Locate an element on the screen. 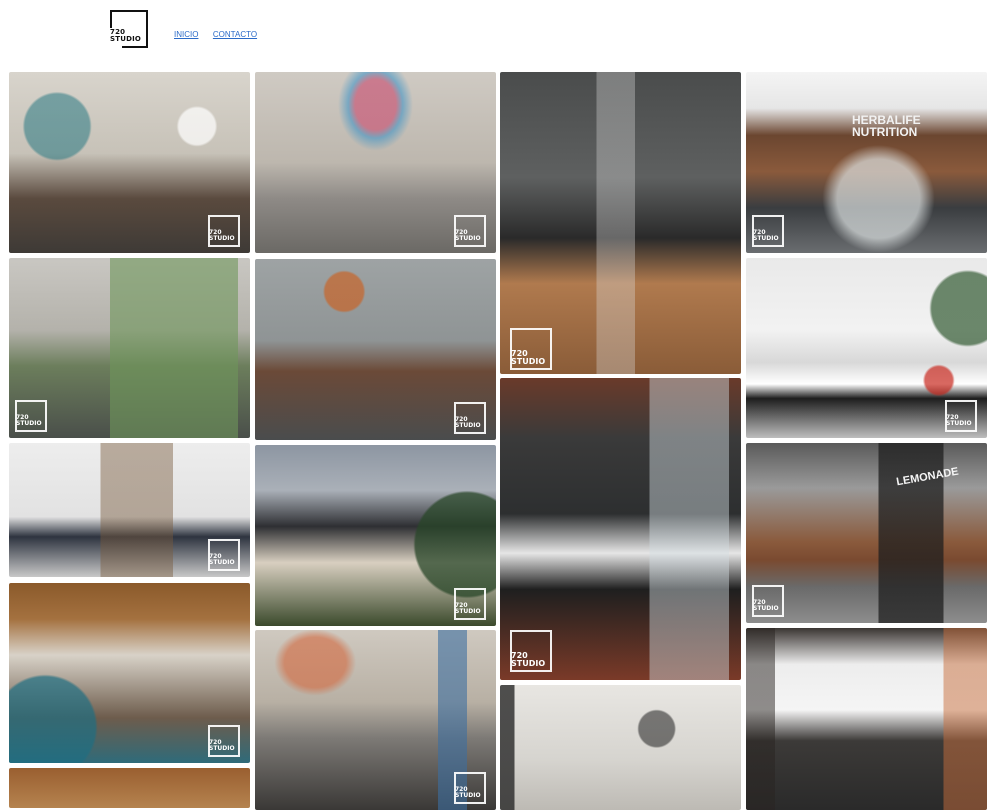 This screenshot has height=810, width=1000. site-header: 720 STUDIO INICIO CONTACTO is located at coordinates (500, 30).